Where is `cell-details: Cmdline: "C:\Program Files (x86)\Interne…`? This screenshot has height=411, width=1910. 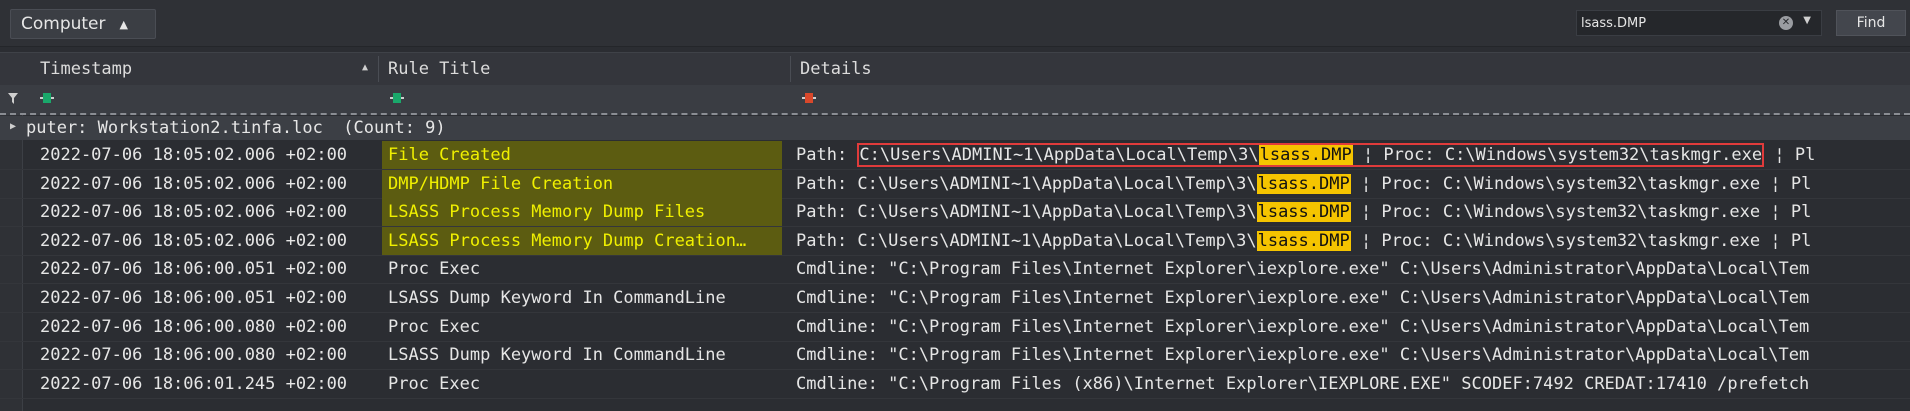 cell-details: Cmdline: "C:\Program Files (x86)\Interne… is located at coordinates (1303, 383).